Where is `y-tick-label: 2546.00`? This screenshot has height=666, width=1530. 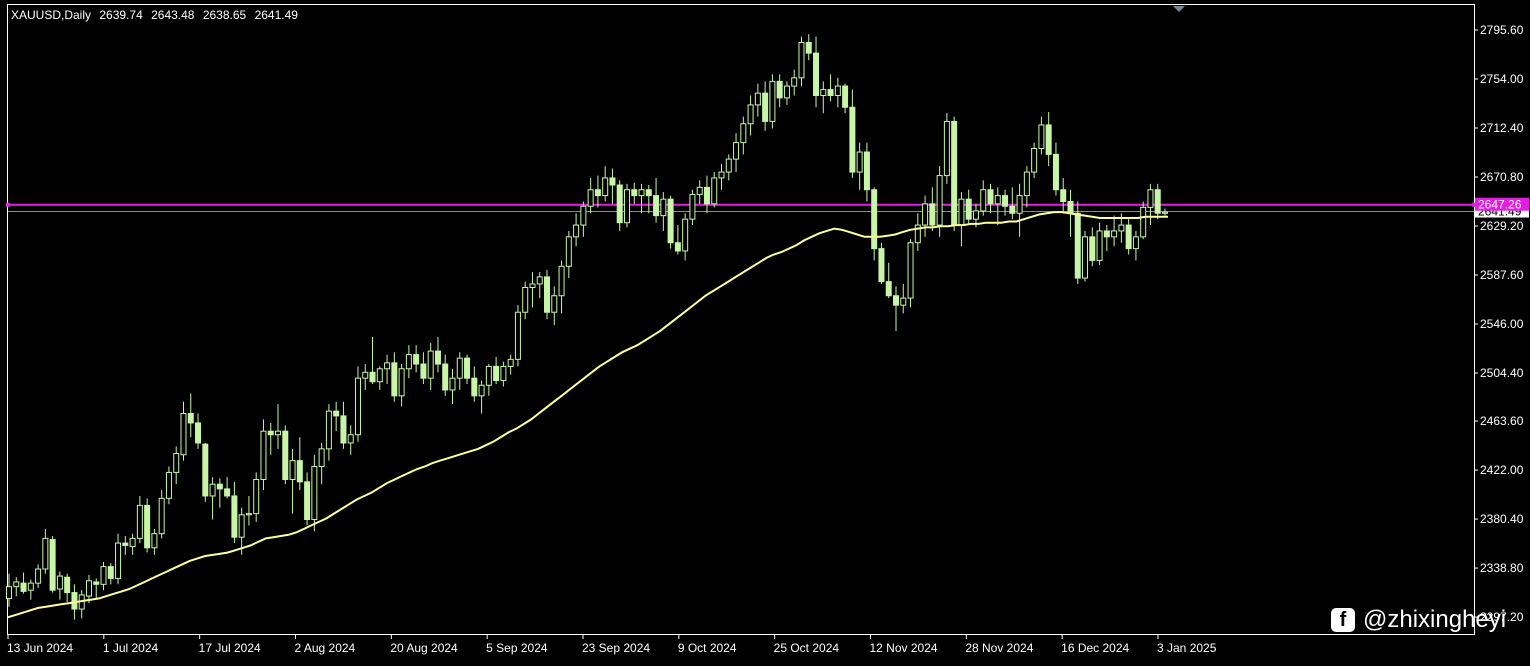 y-tick-label: 2546.00 is located at coordinates (1502, 324).